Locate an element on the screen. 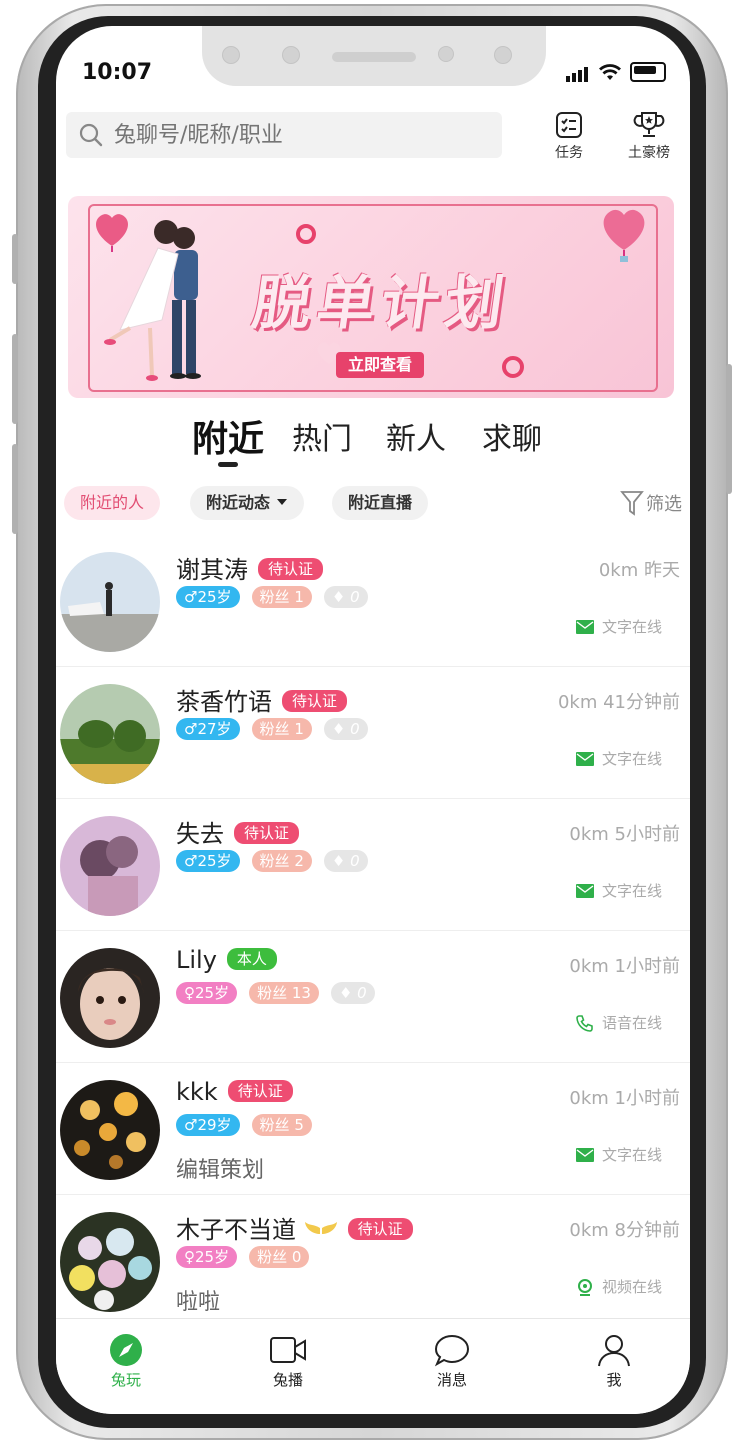 The height and width of the screenshot is (1448, 738). user-name: 木子不当道 待认证 is located at coordinates (294, 1227).